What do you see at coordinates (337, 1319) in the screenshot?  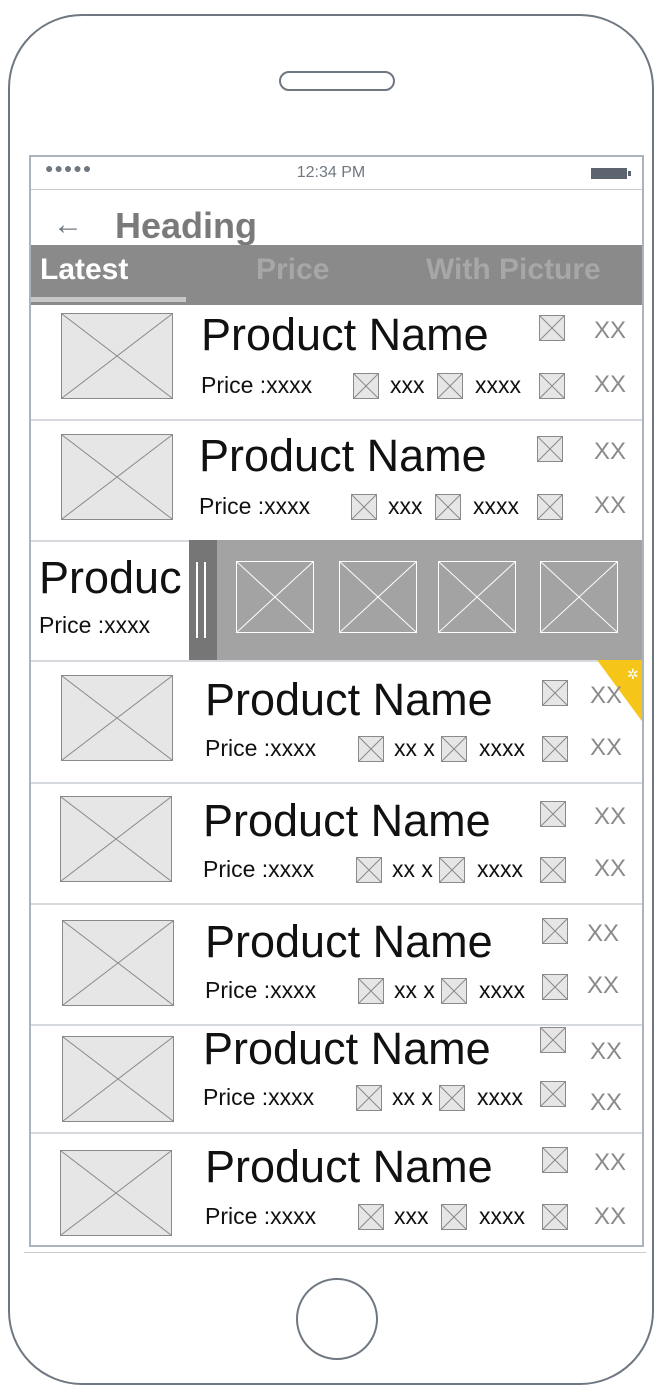 I see `home-button` at bounding box center [337, 1319].